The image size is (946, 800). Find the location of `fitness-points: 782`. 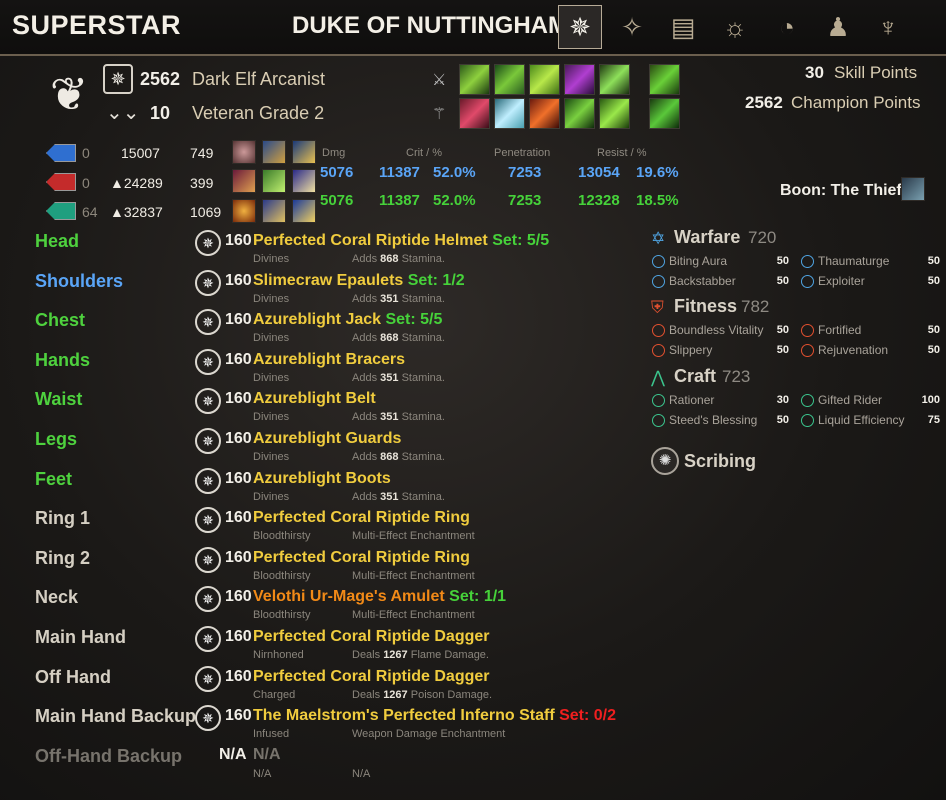

fitness-points: 782 is located at coordinates (755, 306).